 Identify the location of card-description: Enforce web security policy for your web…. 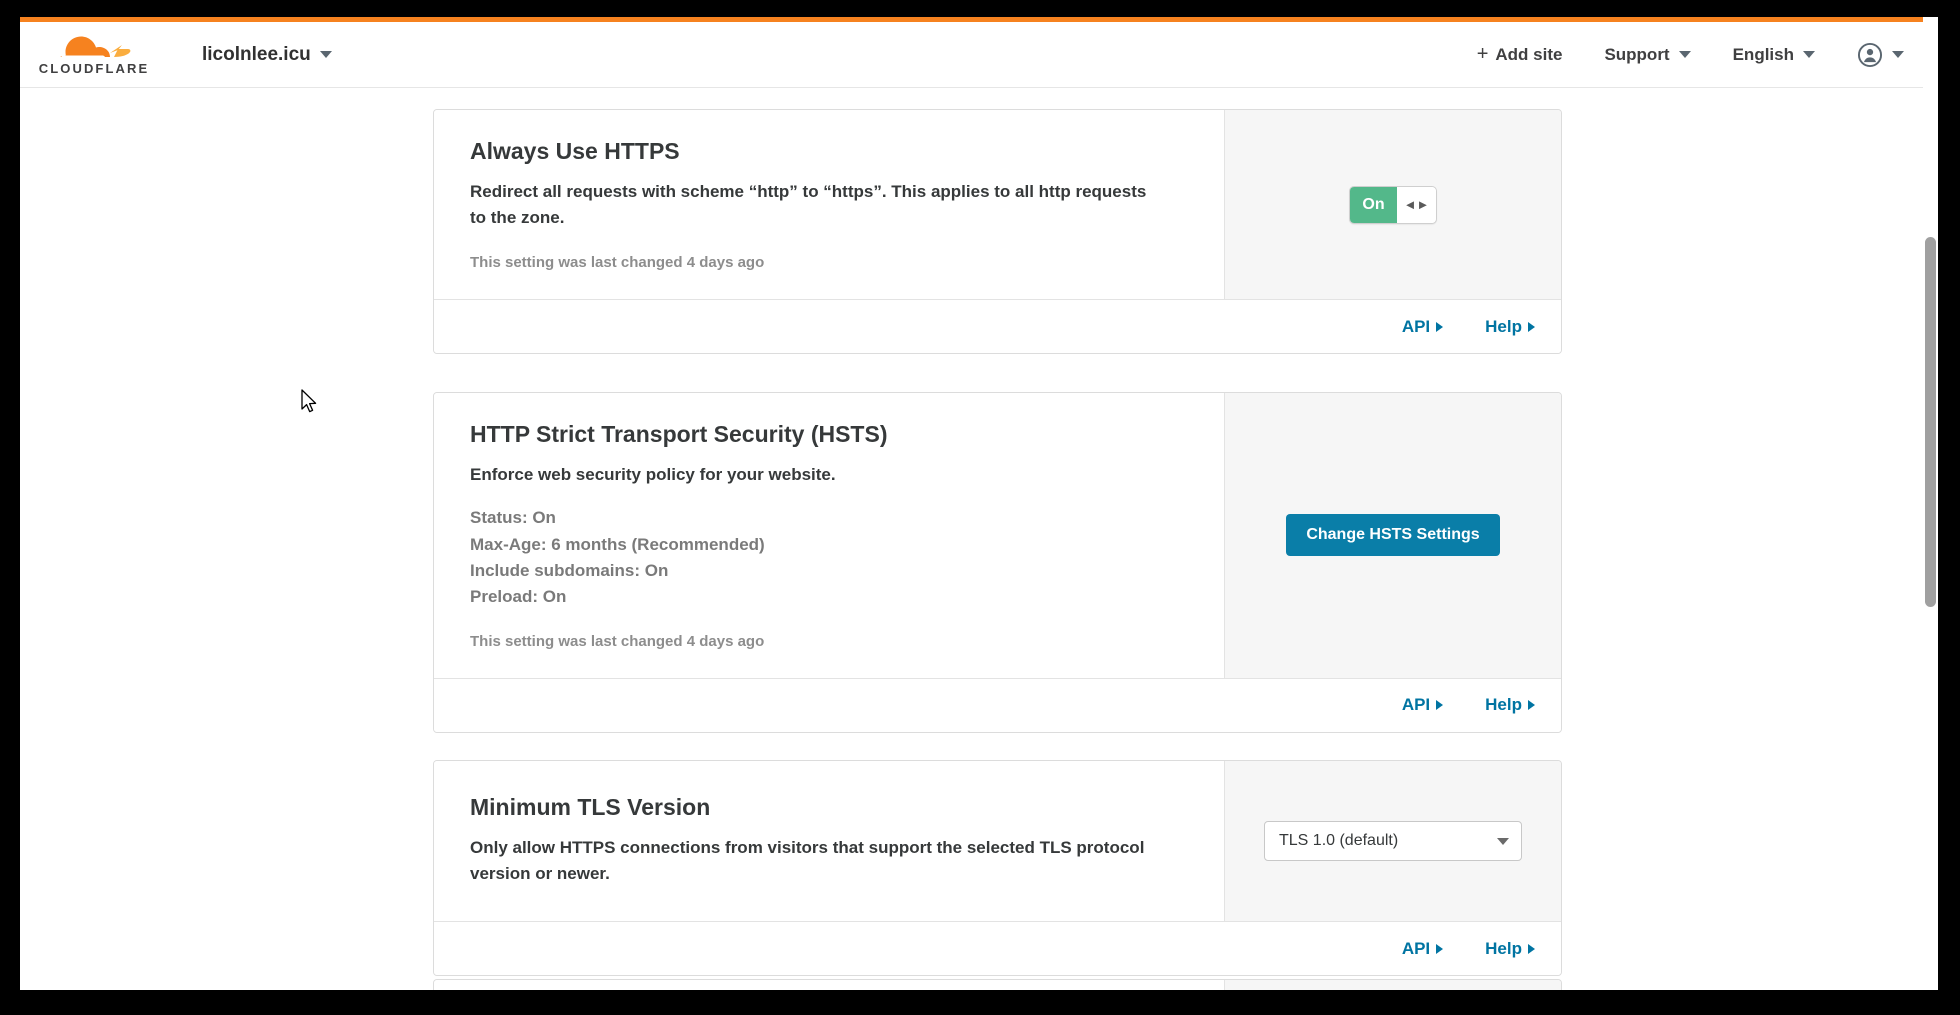
(653, 474).